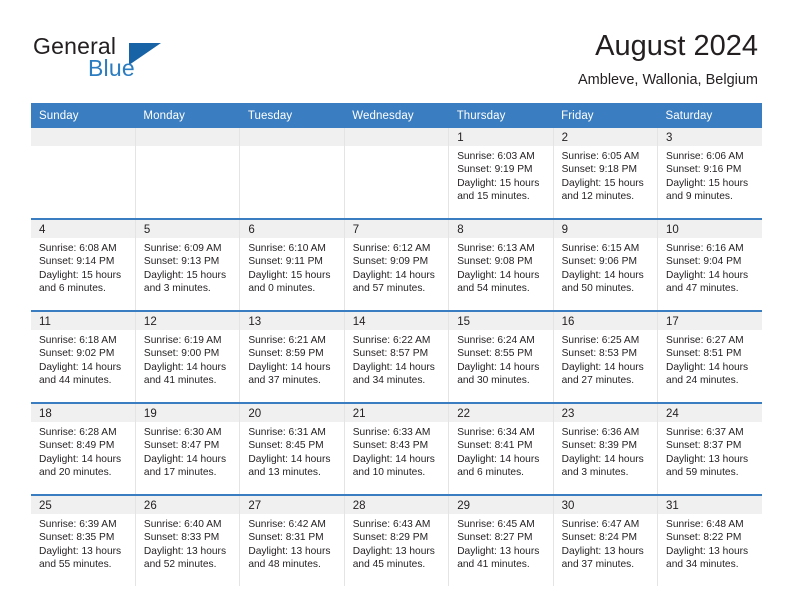  I want to click on daylight-text-line2: and 6 minutes., so click(491, 473).